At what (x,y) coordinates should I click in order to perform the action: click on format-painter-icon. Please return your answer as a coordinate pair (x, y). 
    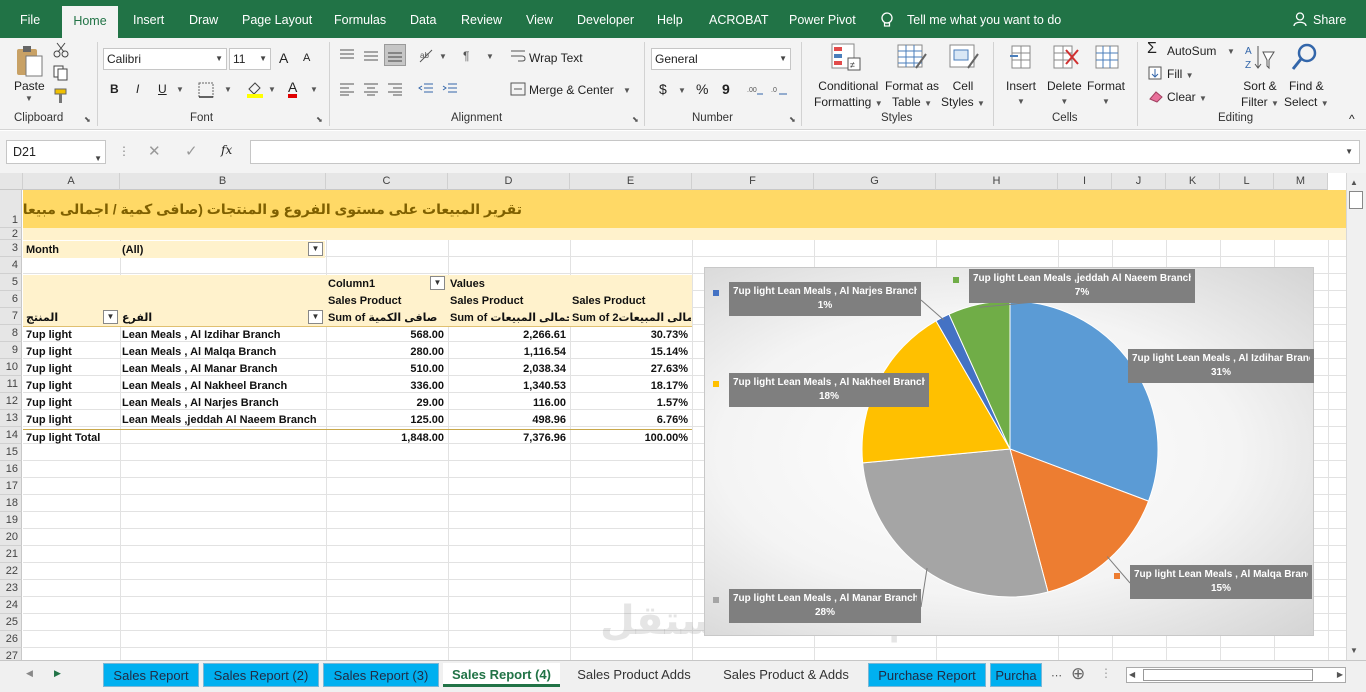
    Looking at the image, I should click on (61, 96).